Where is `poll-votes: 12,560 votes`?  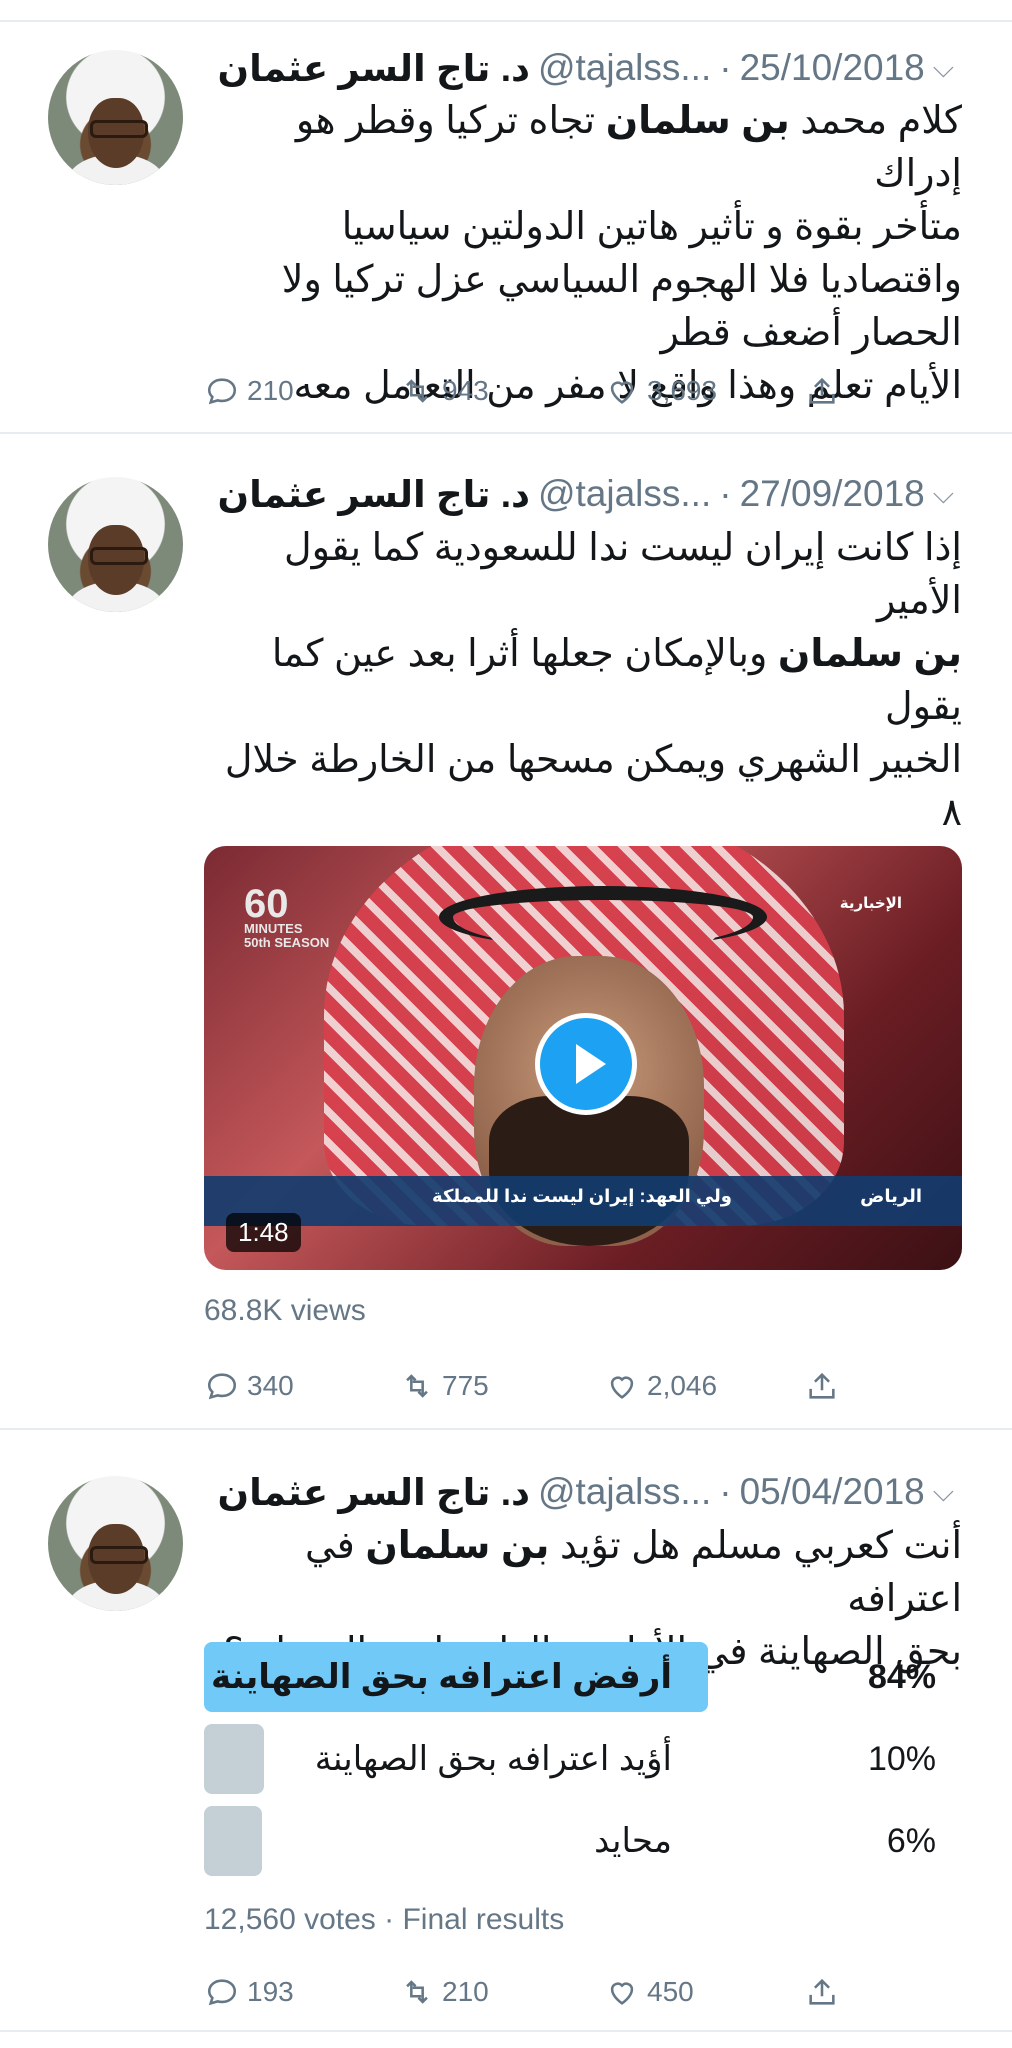 poll-votes: 12,560 votes is located at coordinates (290, 1919).